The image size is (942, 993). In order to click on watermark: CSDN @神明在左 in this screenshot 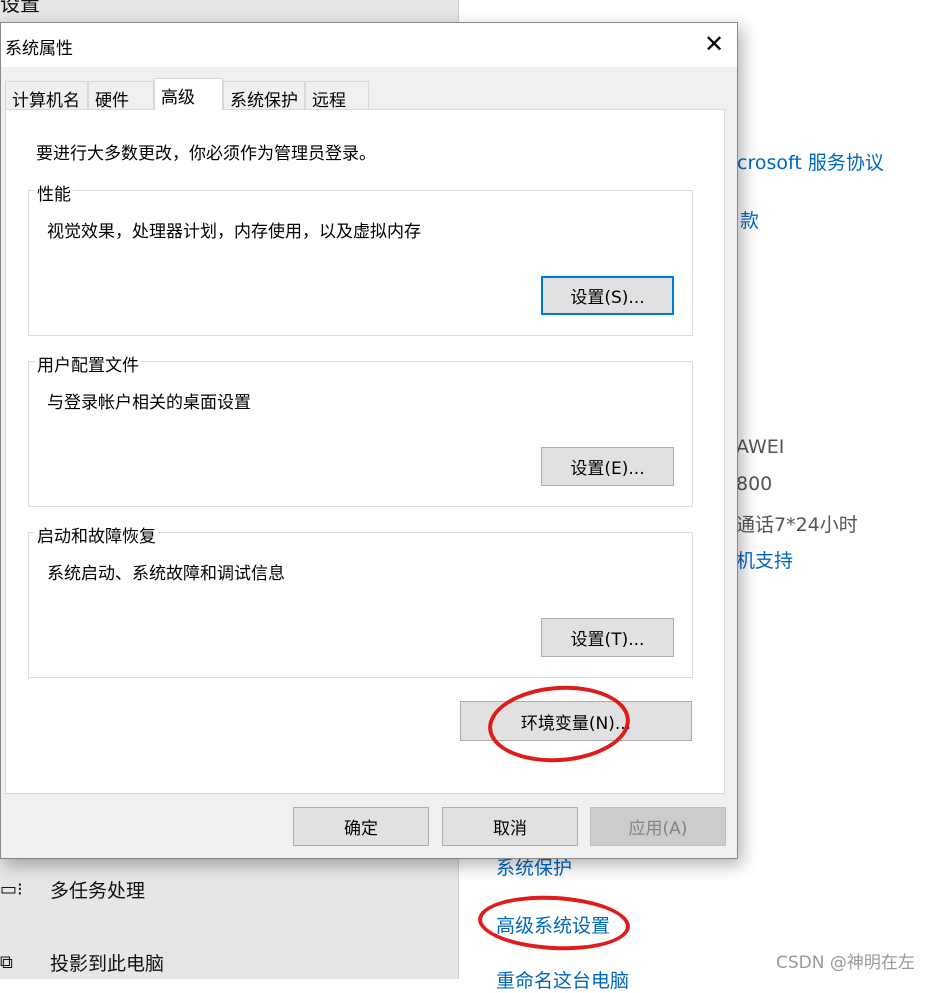, I will do `click(845, 963)`.